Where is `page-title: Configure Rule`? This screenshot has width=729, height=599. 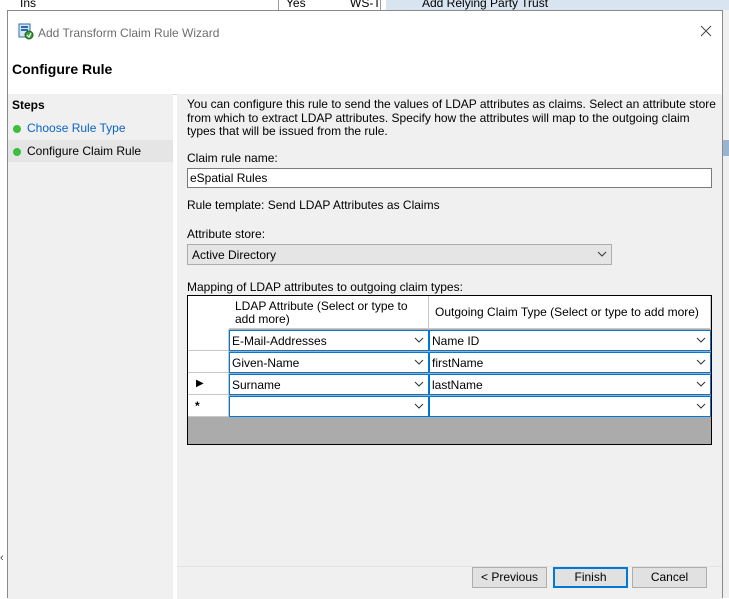 page-title: Configure Rule is located at coordinates (62, 69).